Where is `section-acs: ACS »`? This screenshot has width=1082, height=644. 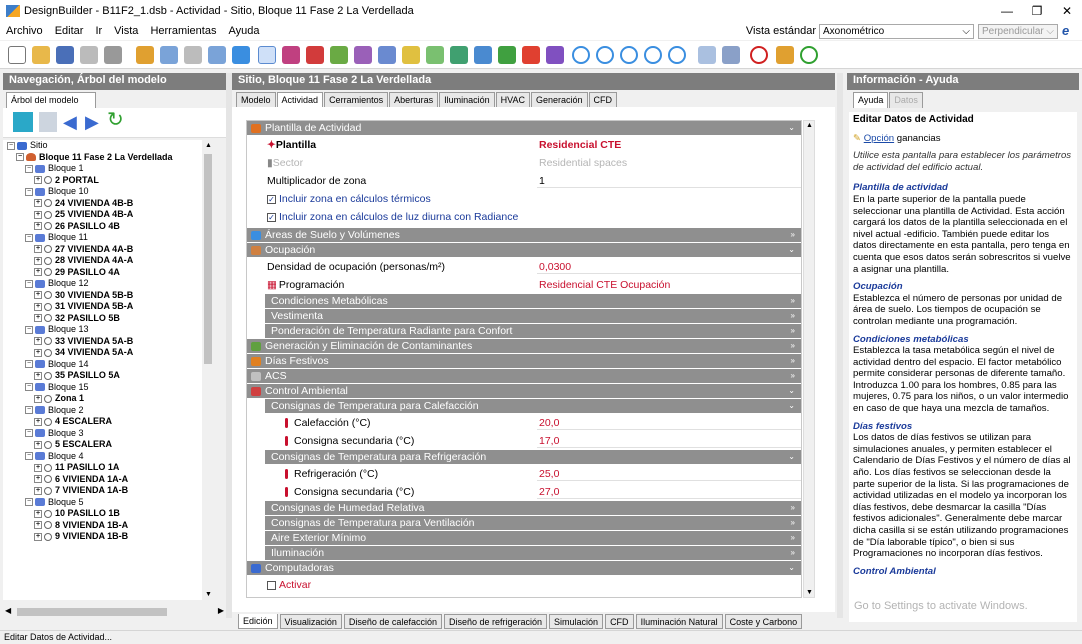 section-acs: ACS » is located at coordinates (524, 376).